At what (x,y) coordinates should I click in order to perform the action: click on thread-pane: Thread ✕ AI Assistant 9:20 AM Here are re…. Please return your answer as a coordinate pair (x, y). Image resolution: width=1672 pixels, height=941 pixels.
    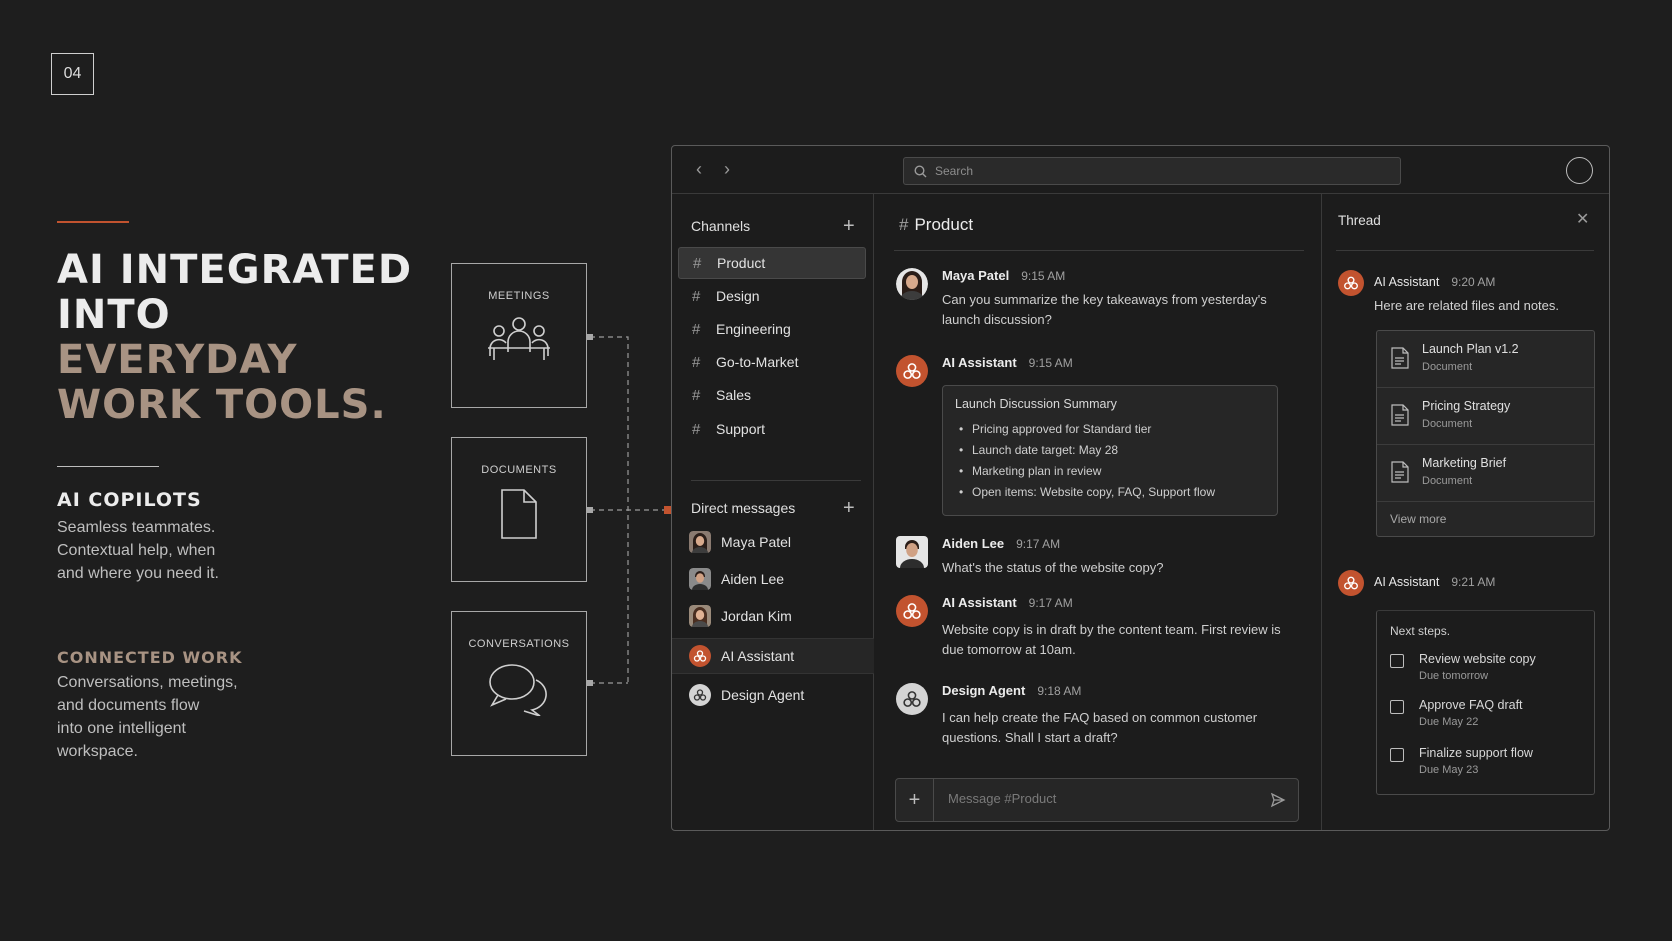
    Looking at the image, I should click on (1465, 512).